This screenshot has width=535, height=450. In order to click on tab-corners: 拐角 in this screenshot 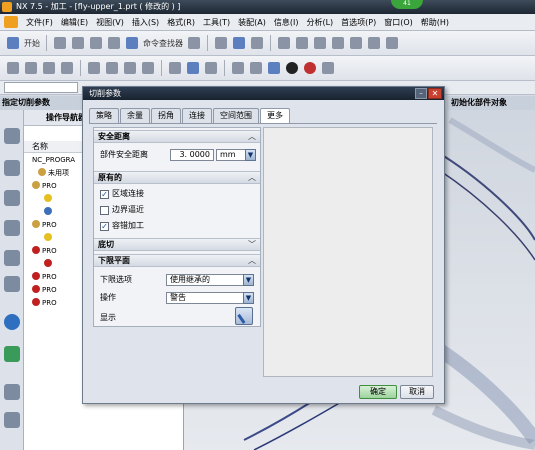, I will do `click(166, 115)`.